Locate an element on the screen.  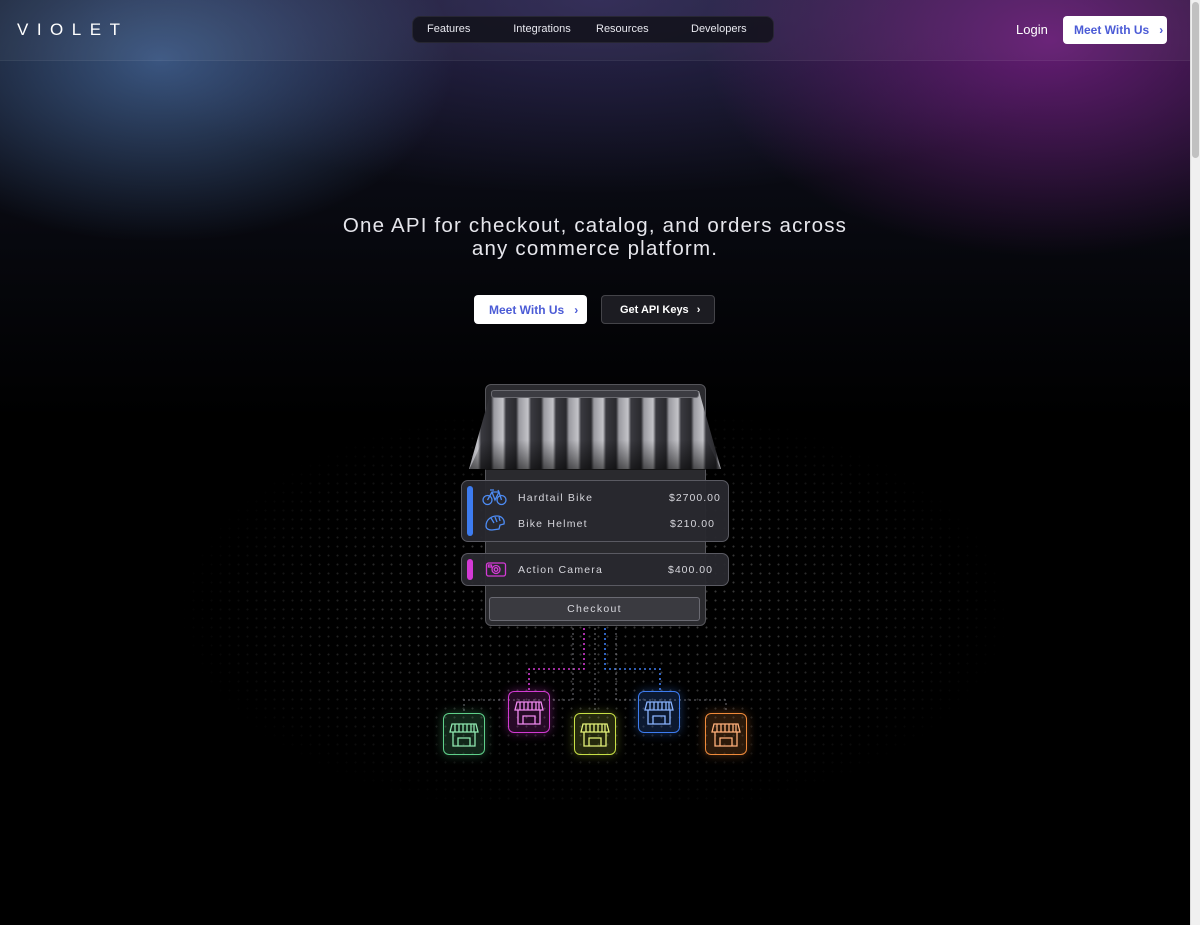
platform-store-orange is located at coordinates (726, 734).